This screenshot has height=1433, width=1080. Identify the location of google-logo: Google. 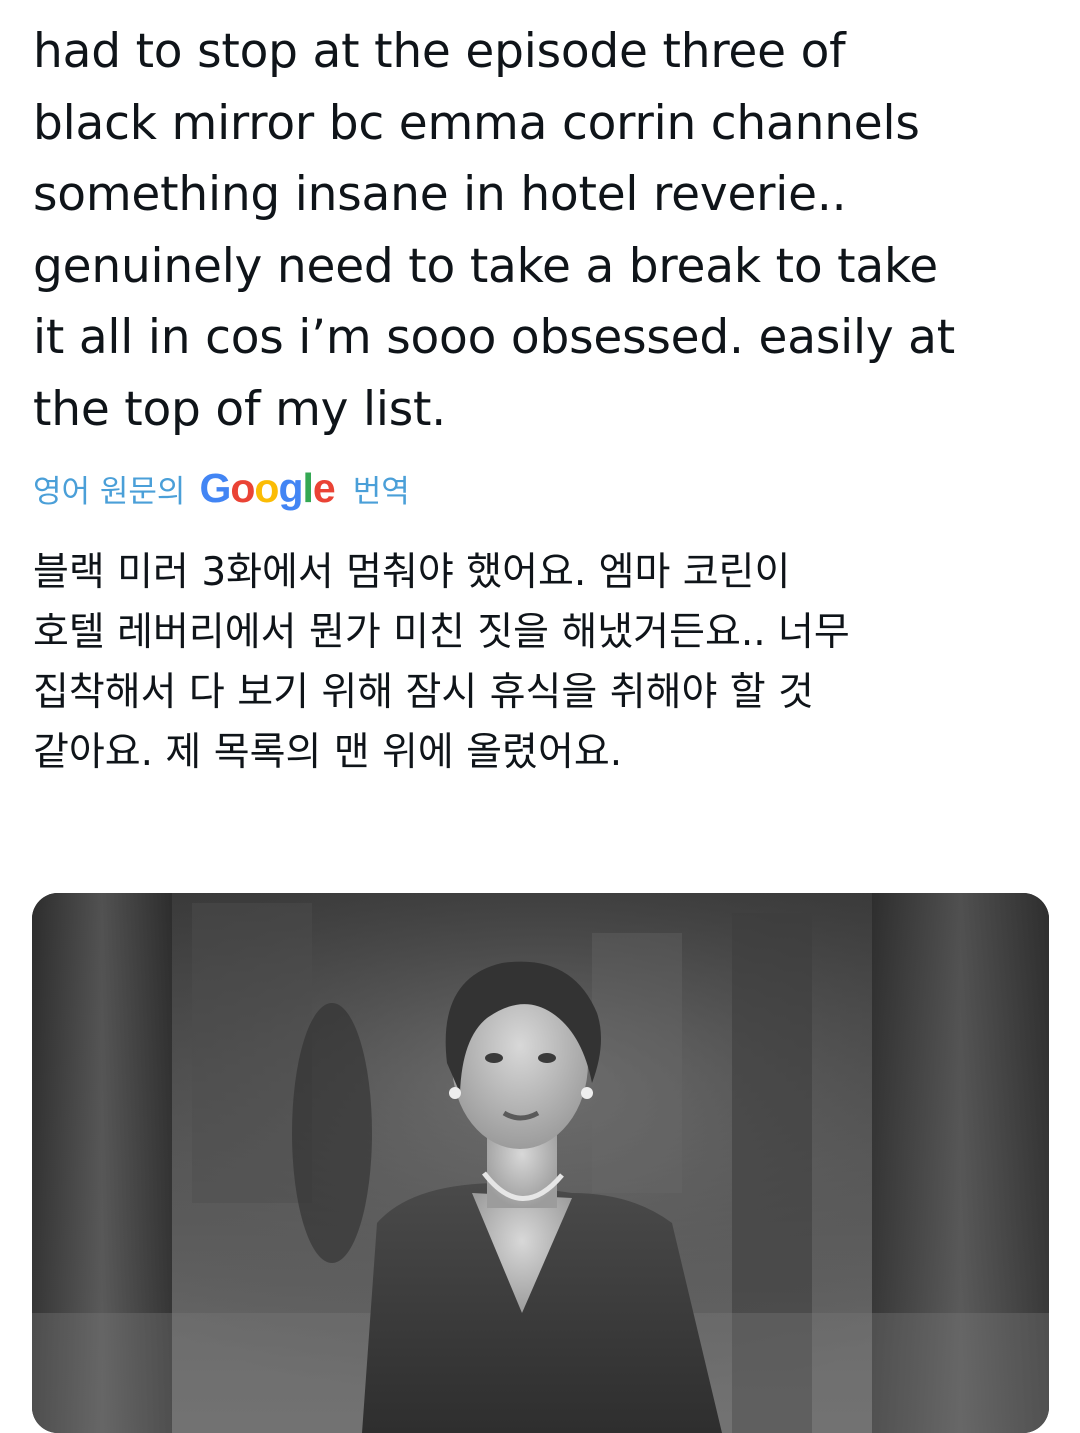
(267, 487).